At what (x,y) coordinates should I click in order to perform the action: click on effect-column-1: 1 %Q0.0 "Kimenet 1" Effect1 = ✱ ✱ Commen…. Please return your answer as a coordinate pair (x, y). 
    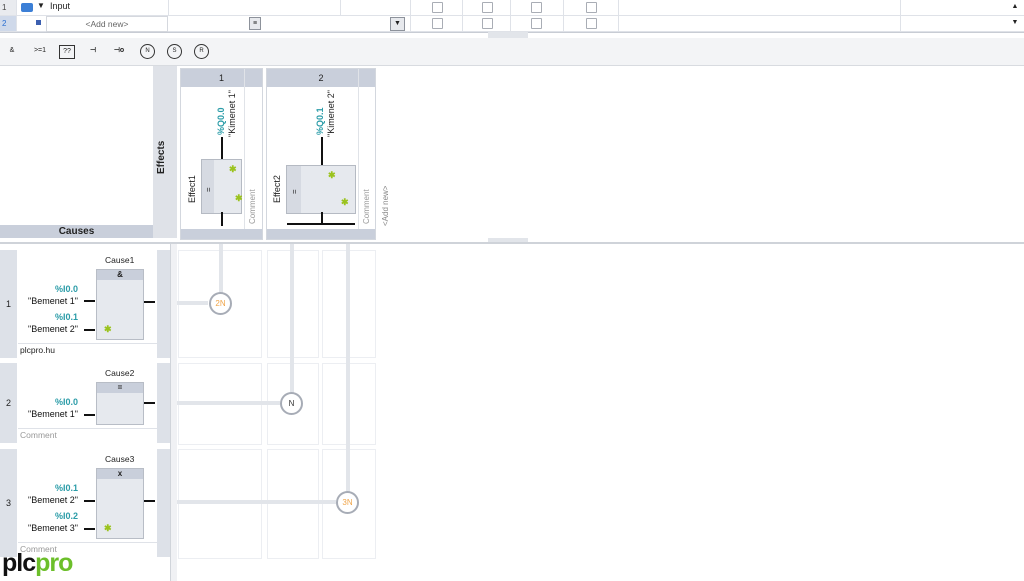
    Looking at the image, I should click on (221, 154).